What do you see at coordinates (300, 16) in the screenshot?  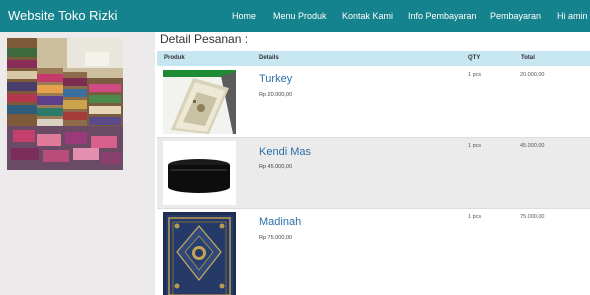 I see `nav-menu-produk: Menu Produk` at bounding box center [300, 16].